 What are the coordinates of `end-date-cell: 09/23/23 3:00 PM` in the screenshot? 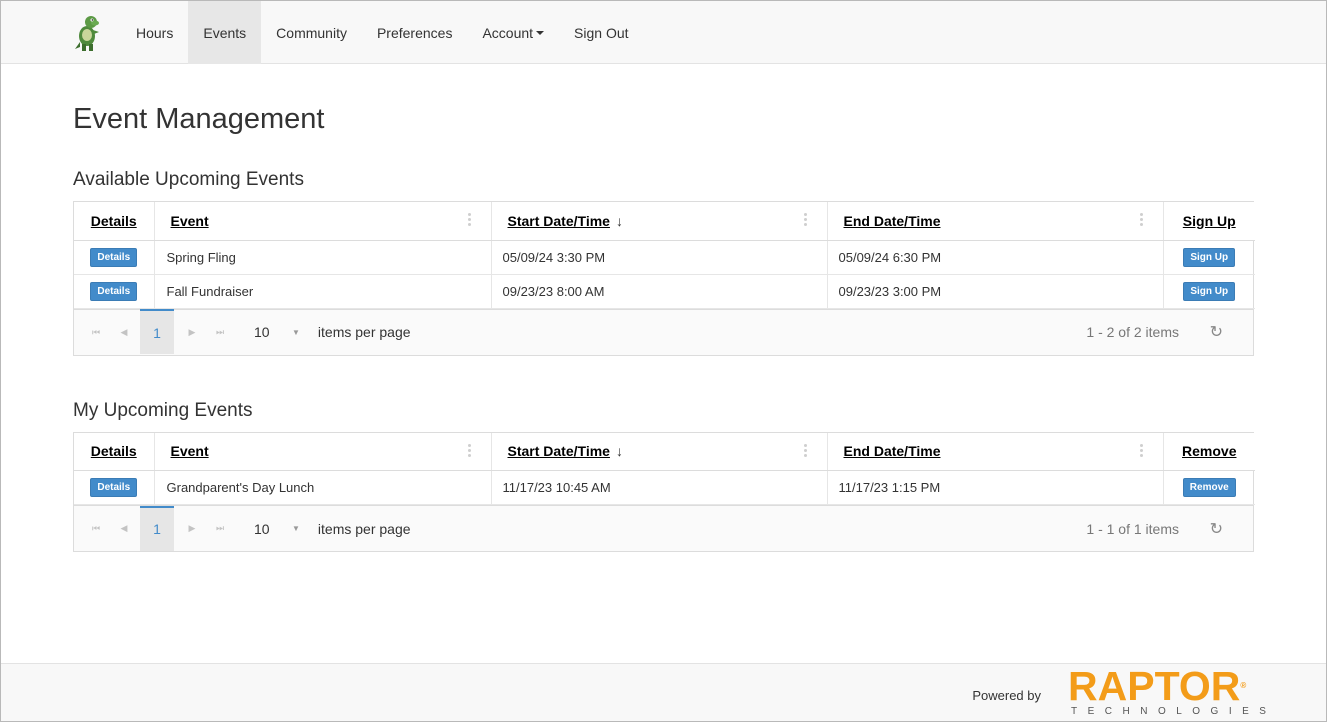 It's located at (995, 291).